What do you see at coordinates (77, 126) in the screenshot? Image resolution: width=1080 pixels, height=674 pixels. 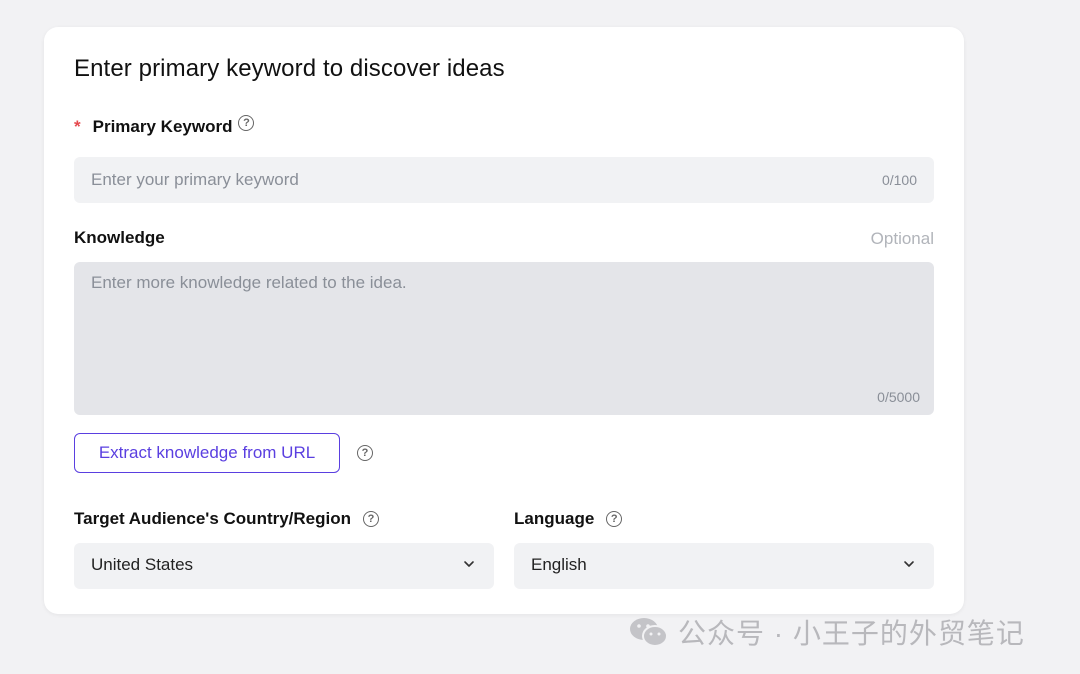 I see `required-mark: *` at bounding box center [77, 126].